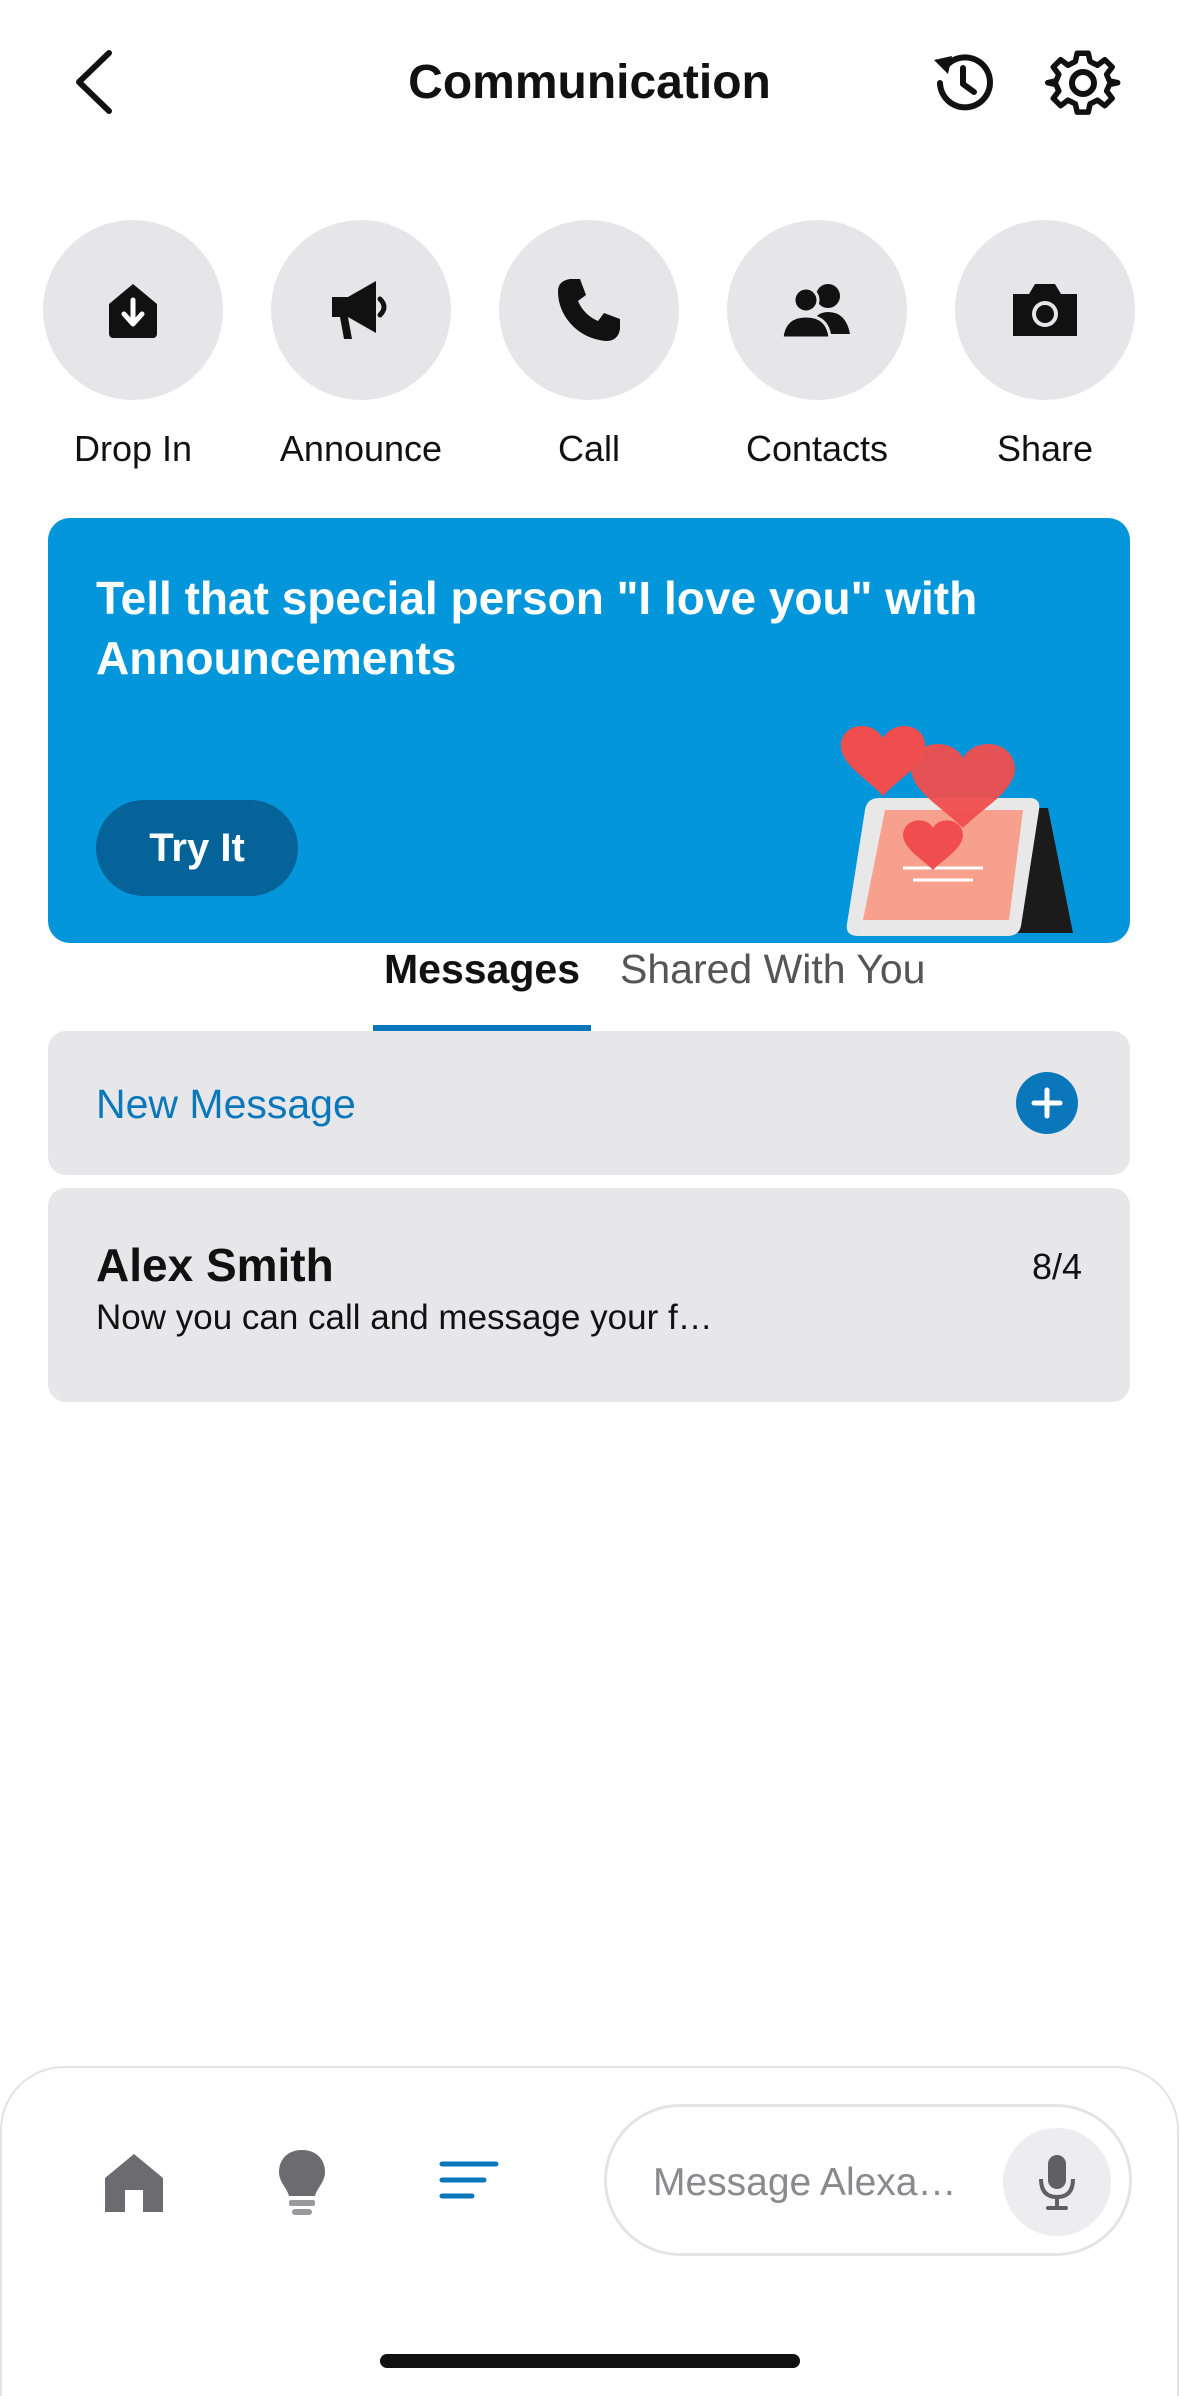  I want to click on menu-lines-icon, so click(469, 2180).